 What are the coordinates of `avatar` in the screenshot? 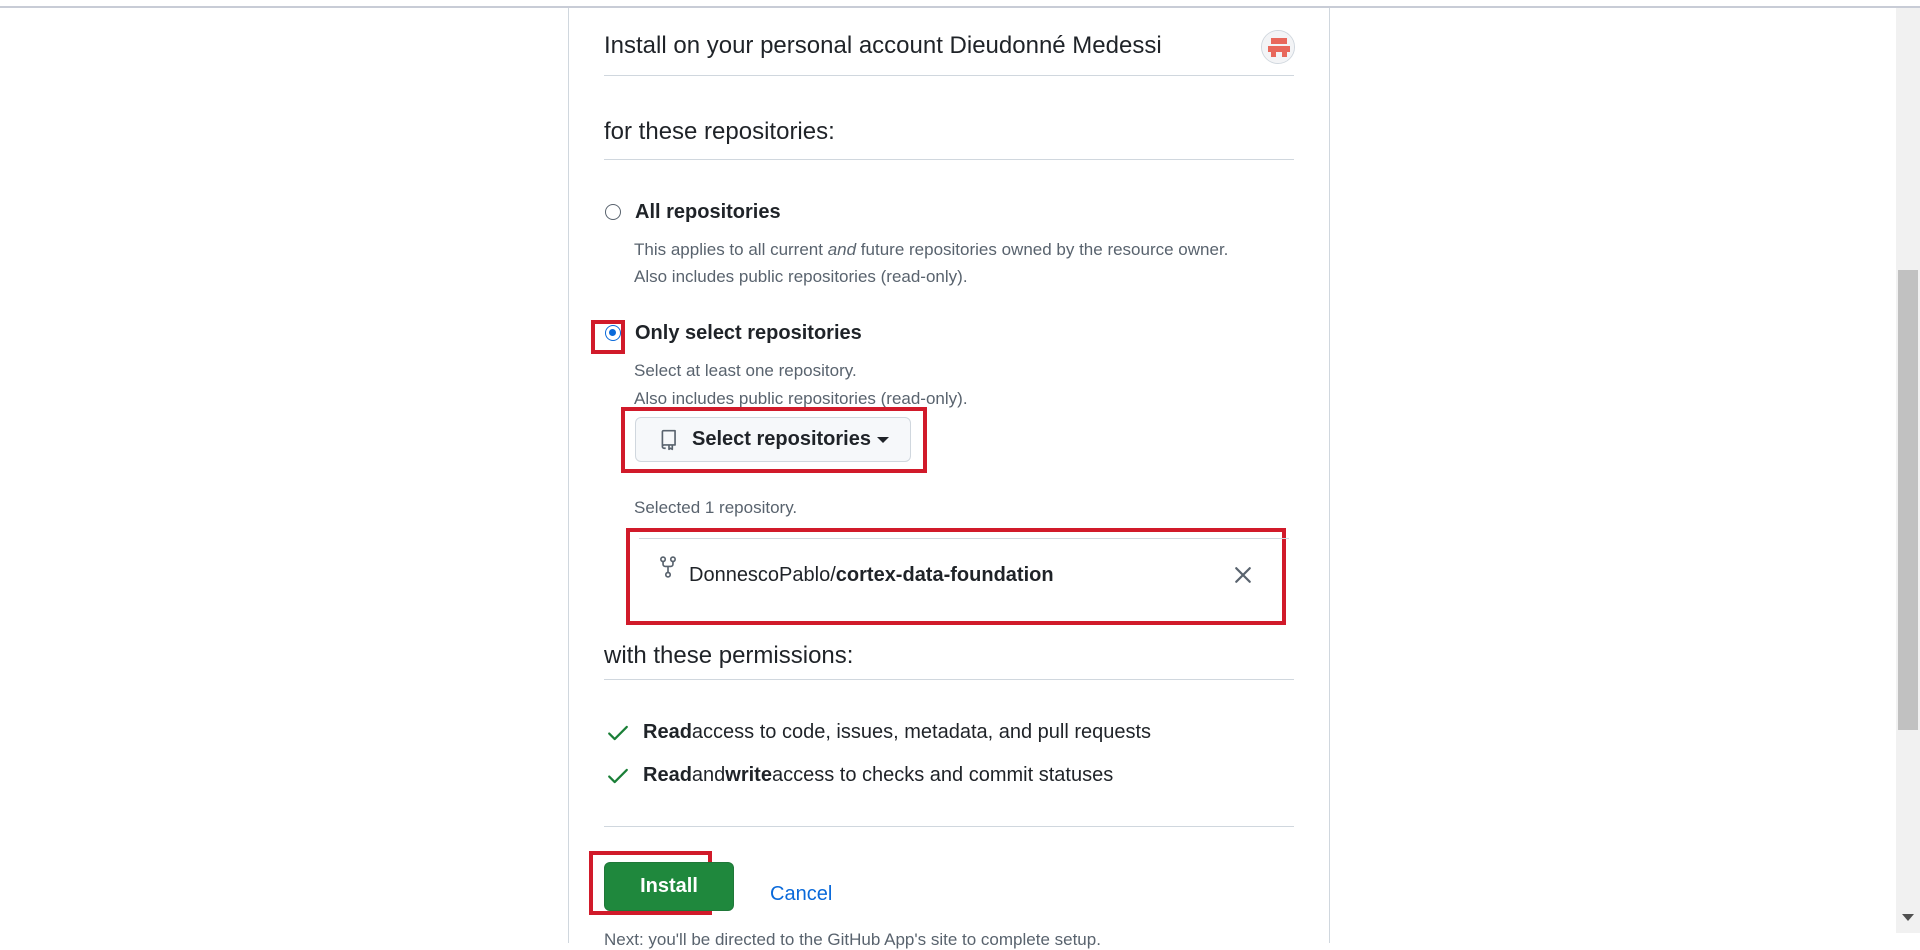 It's located at (1278, 47).